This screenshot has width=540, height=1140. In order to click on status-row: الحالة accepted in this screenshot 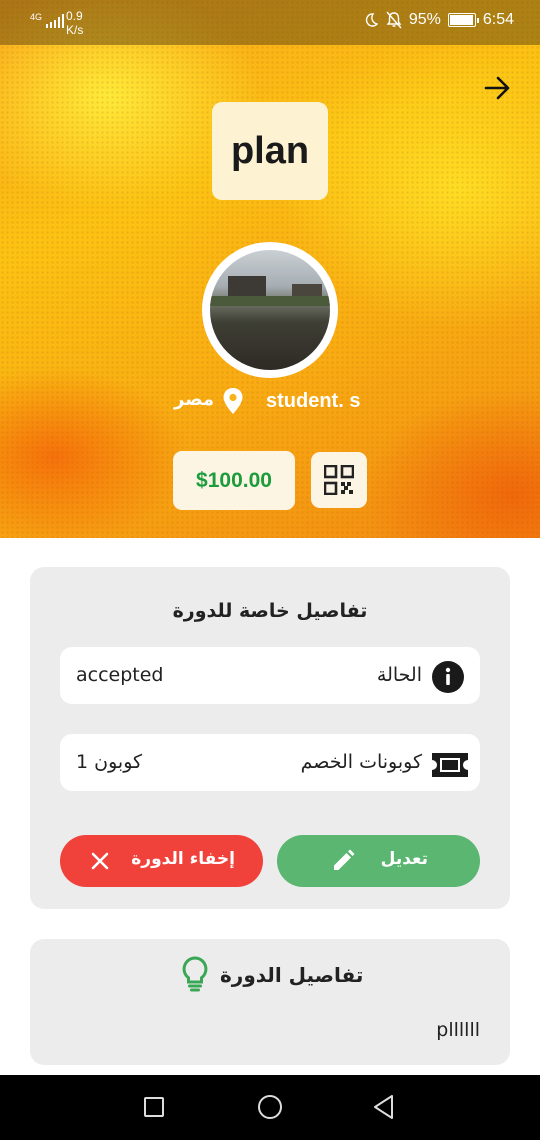, I will do `click(270, 675)`.